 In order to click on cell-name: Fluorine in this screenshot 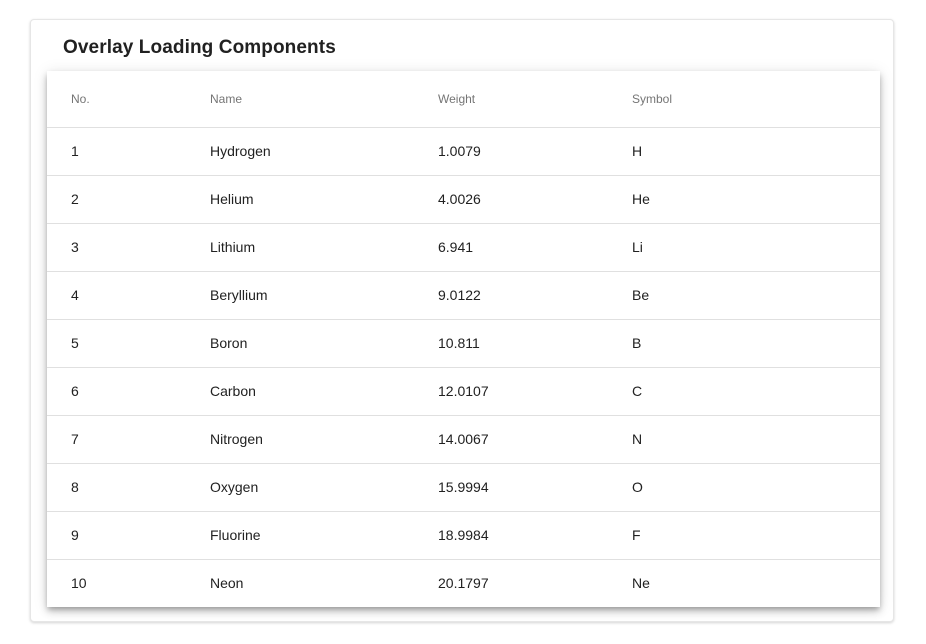, I will do `click(324, 535)`.